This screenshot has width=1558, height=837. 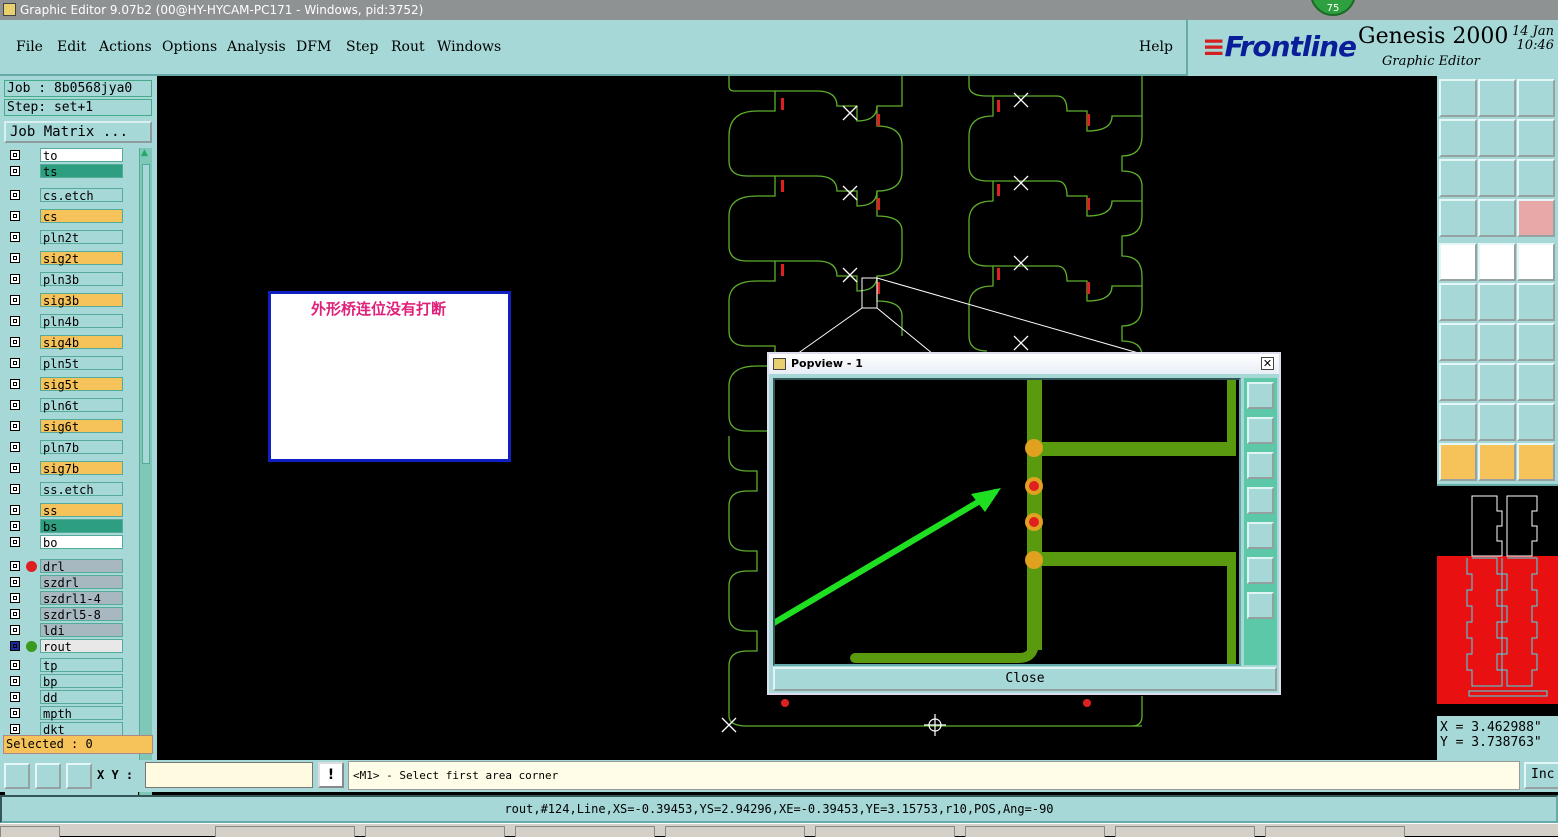 What do you see at coordinates (1497, 422) in the screenshot?
I see `triangle-select-icon` at bounding box center [1497, 422].